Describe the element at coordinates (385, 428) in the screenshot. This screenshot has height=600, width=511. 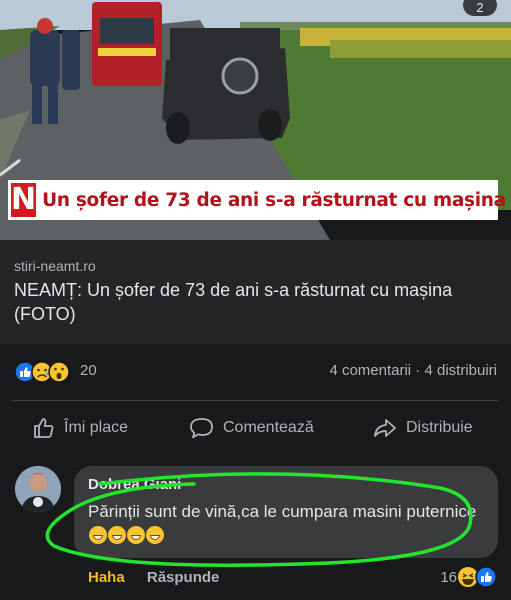
I see `share-arrow-icon` at that location.